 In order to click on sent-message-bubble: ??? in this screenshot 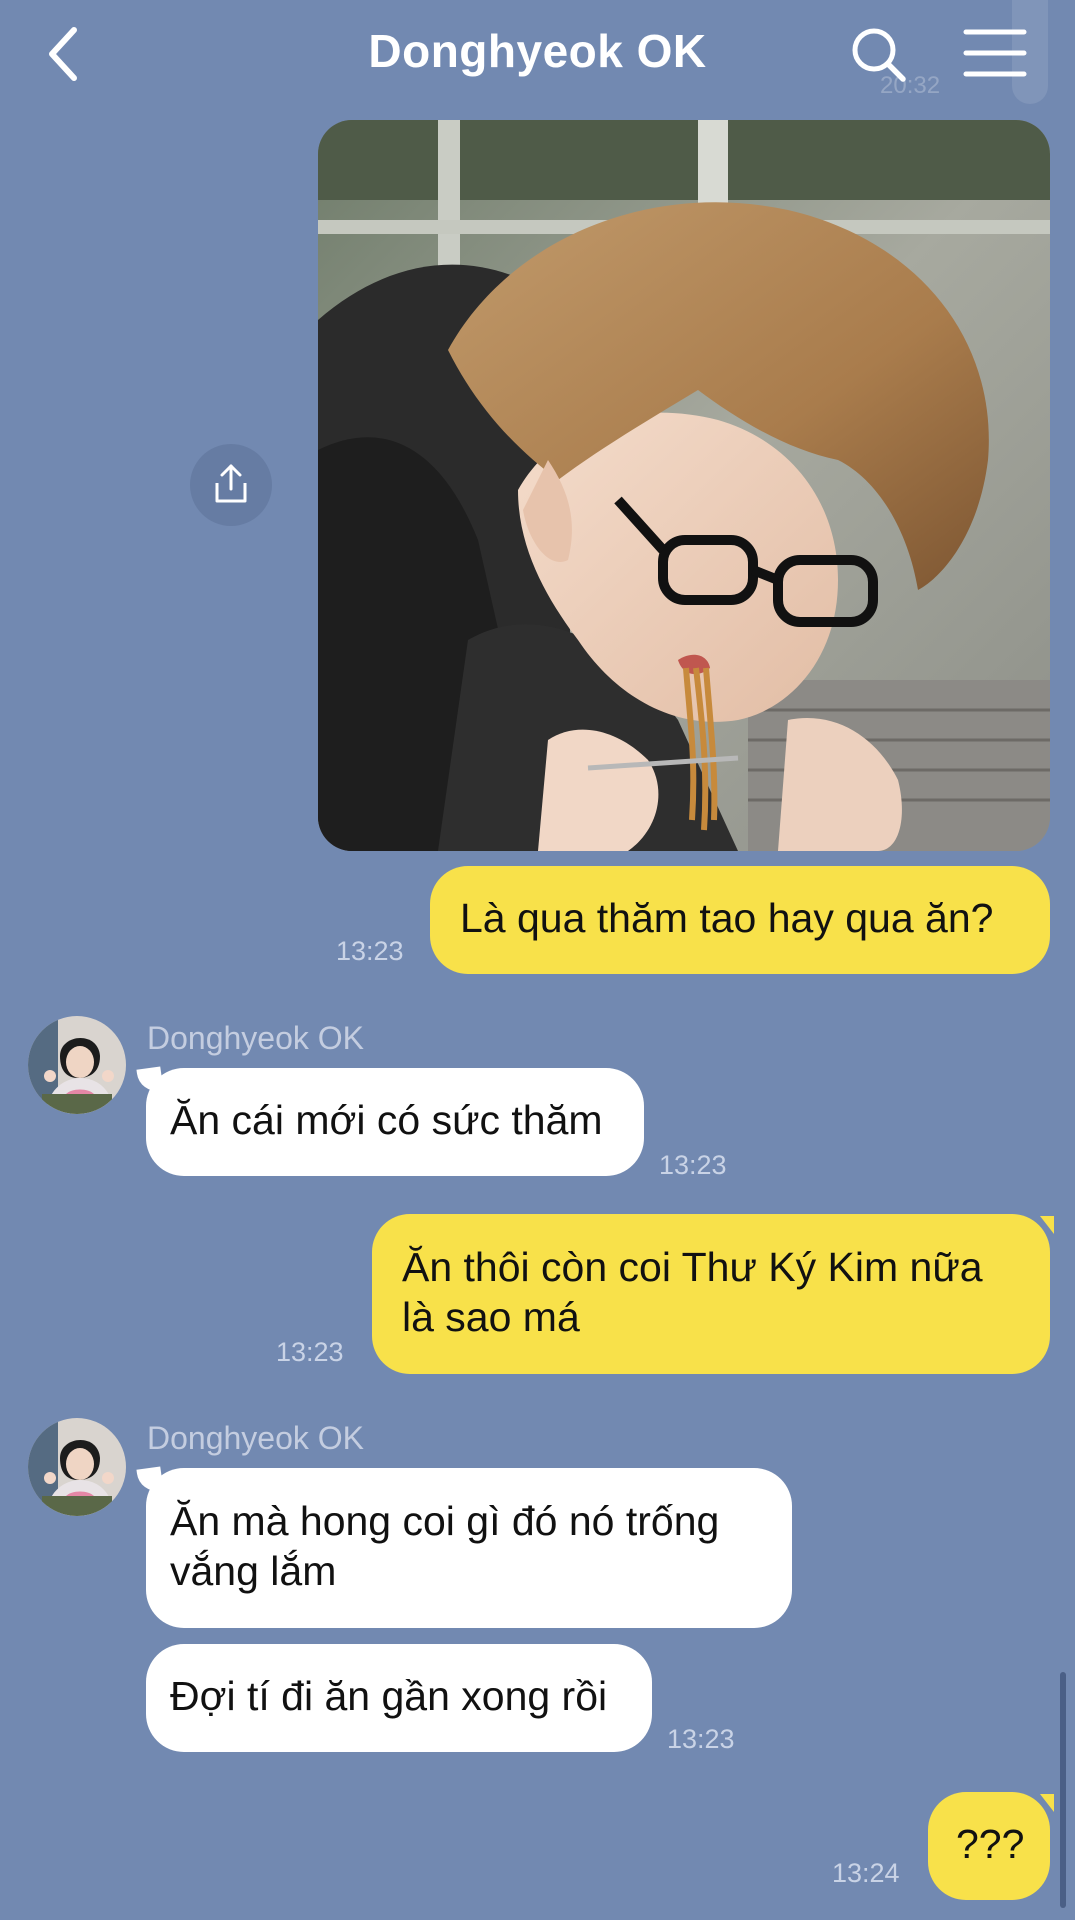, I will do `click(989, 1846)`.